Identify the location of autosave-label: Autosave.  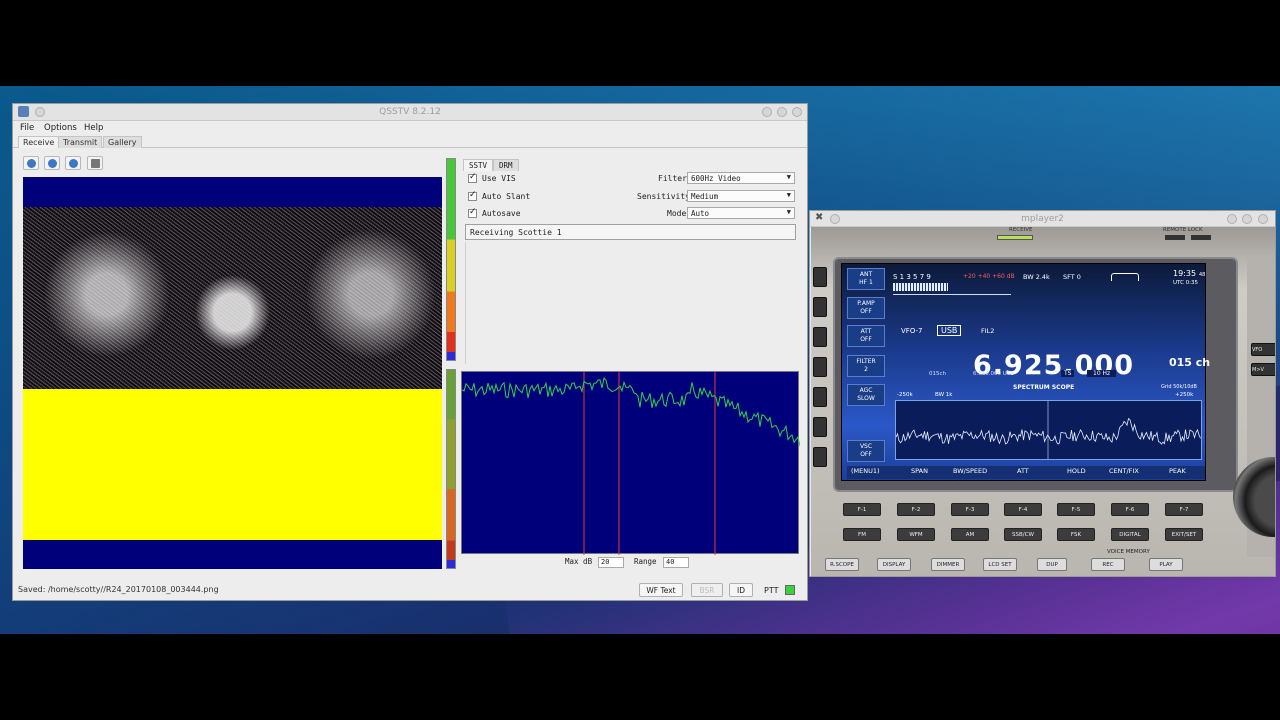
(501, 213).